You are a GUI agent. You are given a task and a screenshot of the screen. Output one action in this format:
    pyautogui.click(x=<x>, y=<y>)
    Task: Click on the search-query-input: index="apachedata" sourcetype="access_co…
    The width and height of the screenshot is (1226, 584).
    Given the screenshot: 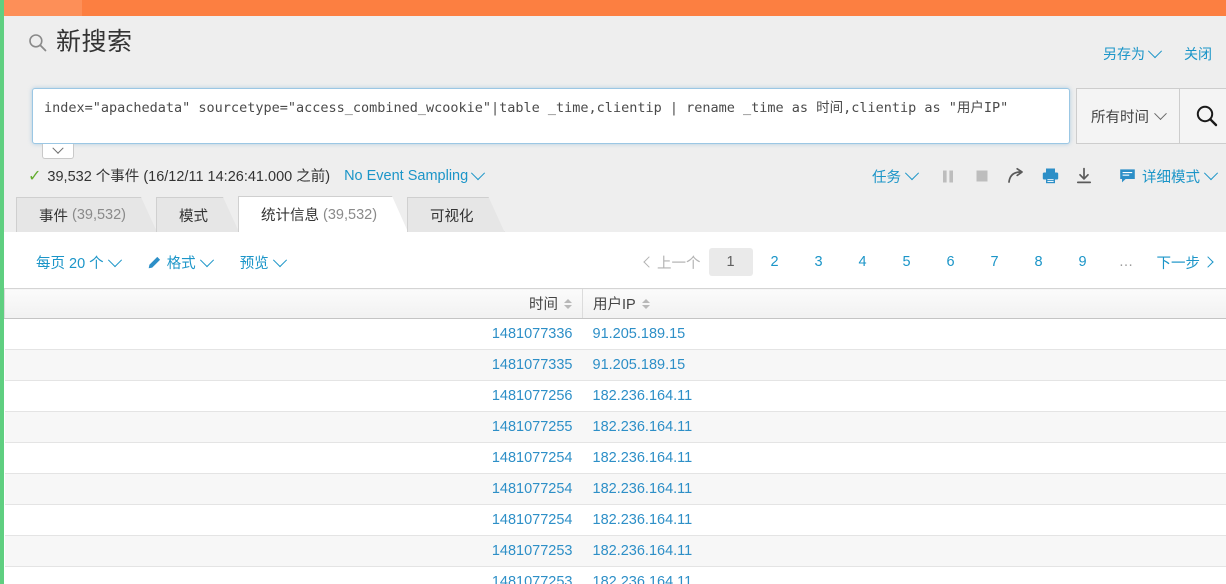 What is the action you would take?
    pyautogui.click(x=551, y=116)
    